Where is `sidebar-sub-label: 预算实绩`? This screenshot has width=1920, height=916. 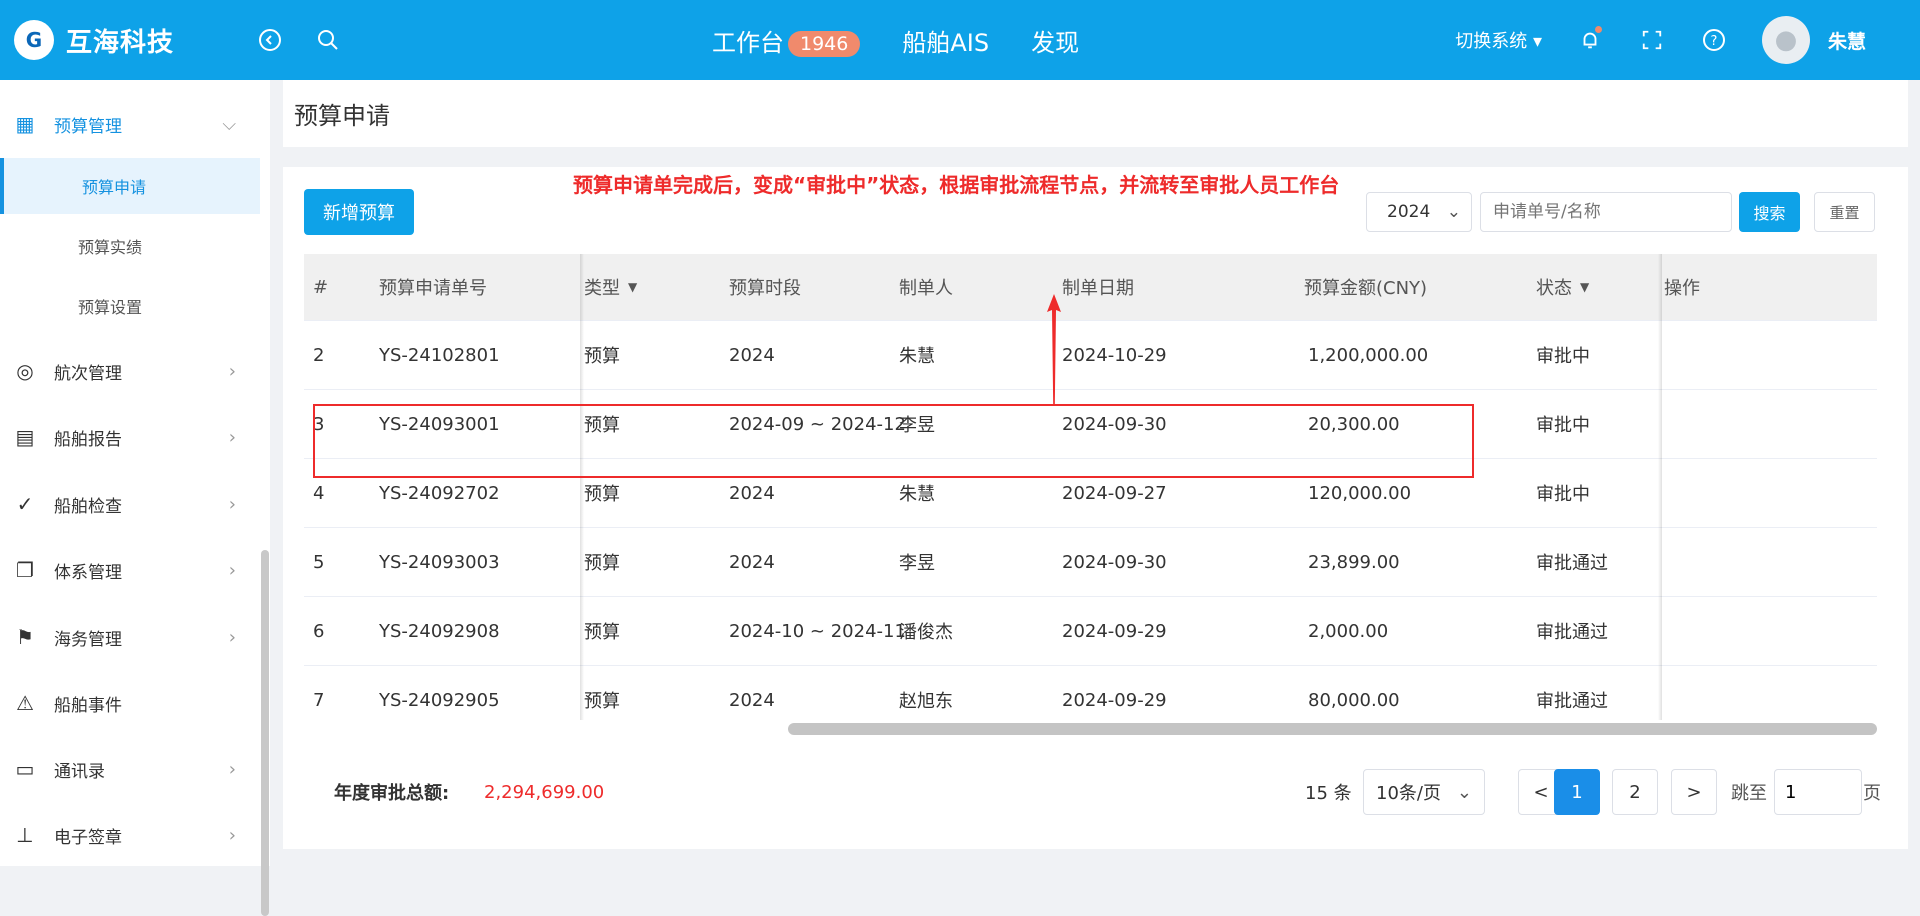
sidebar-sub-label: 预算实绩 is located at coordinates (110, 247).